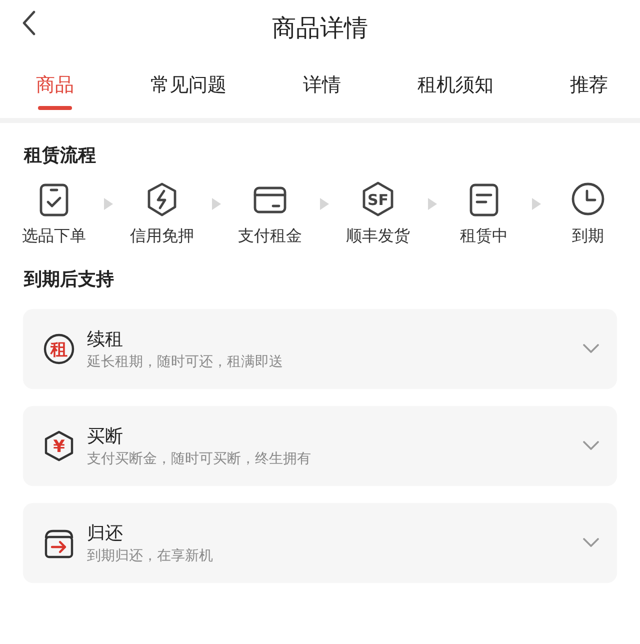  What do you see at coordinates (59, 349) in the screenshot?
I see `circle-icon: 租` at bounding box center [59, 349].